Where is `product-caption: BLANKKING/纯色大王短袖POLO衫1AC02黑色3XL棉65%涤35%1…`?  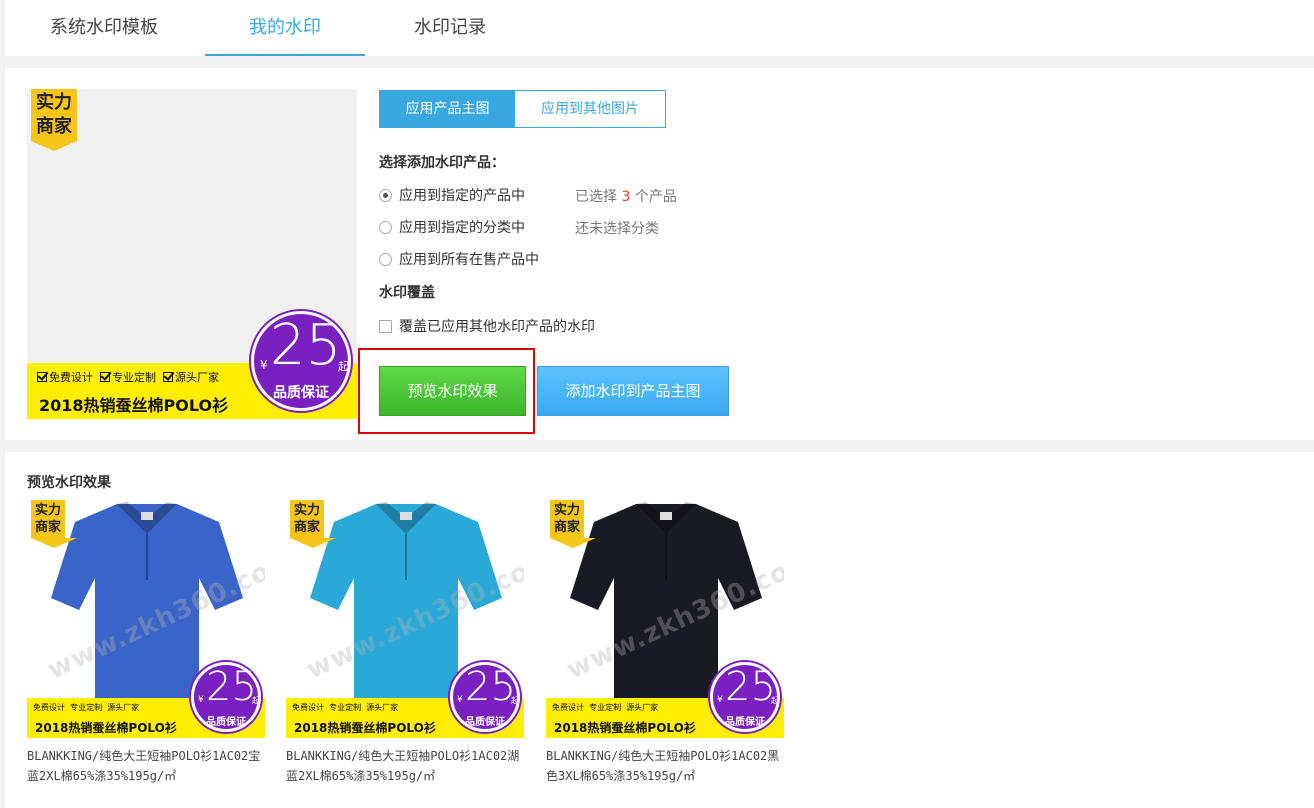 product-caption: BLANKKING/纯色大王短袖POLO衫1AC02黑色3XL棉65%涤35%1… is located at coordinates (663, 766).